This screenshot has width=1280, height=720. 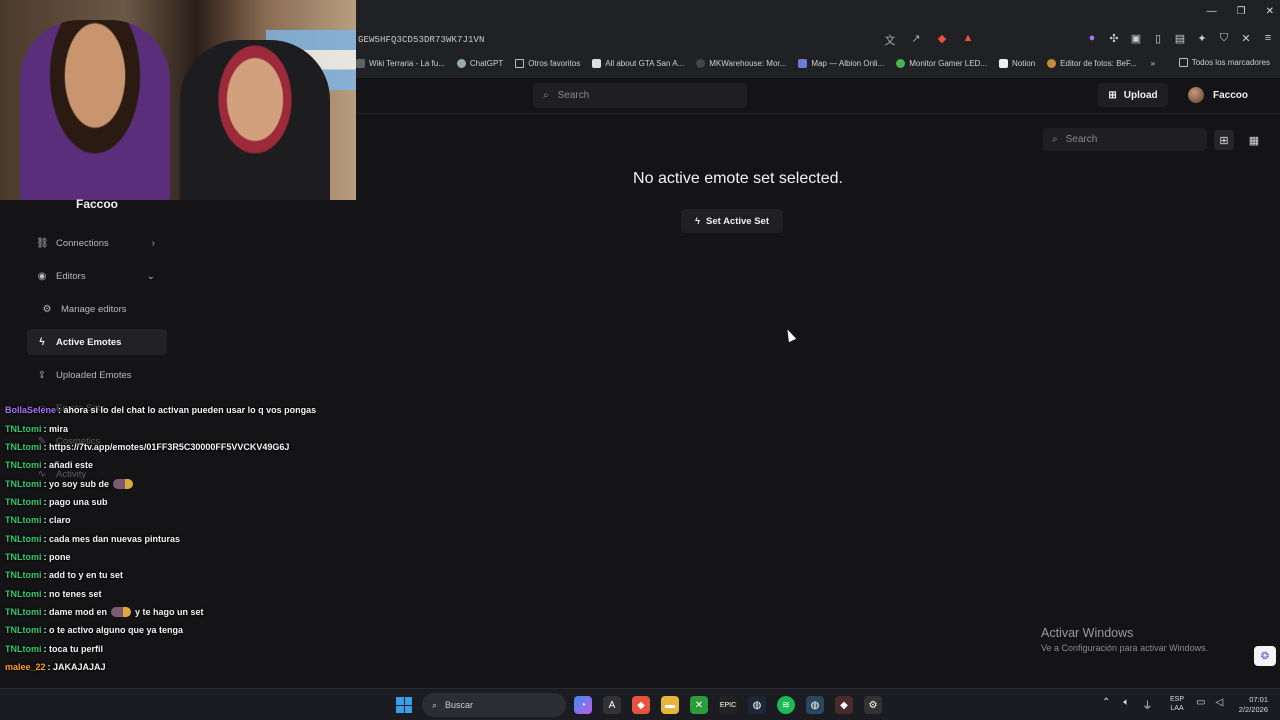 What do you see at coordinates (1126, 704) in the screenshot?
I see `volume-icon: 🔈︎` at bounding box center [1126, 704].